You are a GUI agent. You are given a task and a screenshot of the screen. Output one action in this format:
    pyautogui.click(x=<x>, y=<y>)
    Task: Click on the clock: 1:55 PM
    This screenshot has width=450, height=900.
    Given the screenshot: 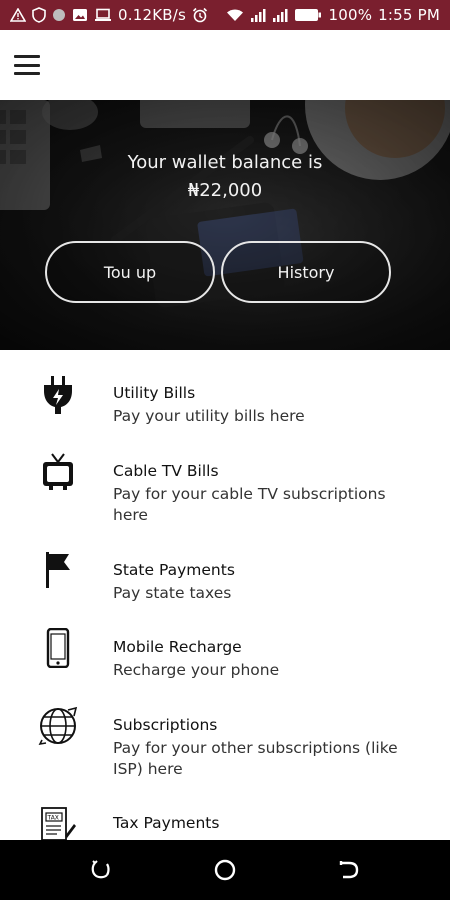 What is the action you would take?
    pyautogui.click(x=409, y=15)
    